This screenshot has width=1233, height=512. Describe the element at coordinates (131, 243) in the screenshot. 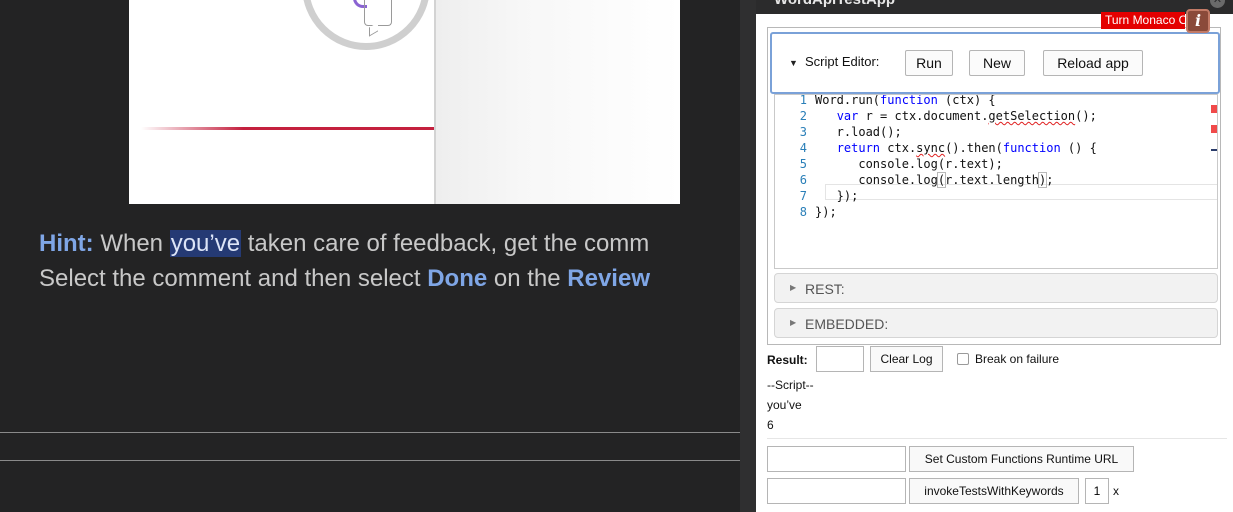

I see `hint-text: When` at that location.